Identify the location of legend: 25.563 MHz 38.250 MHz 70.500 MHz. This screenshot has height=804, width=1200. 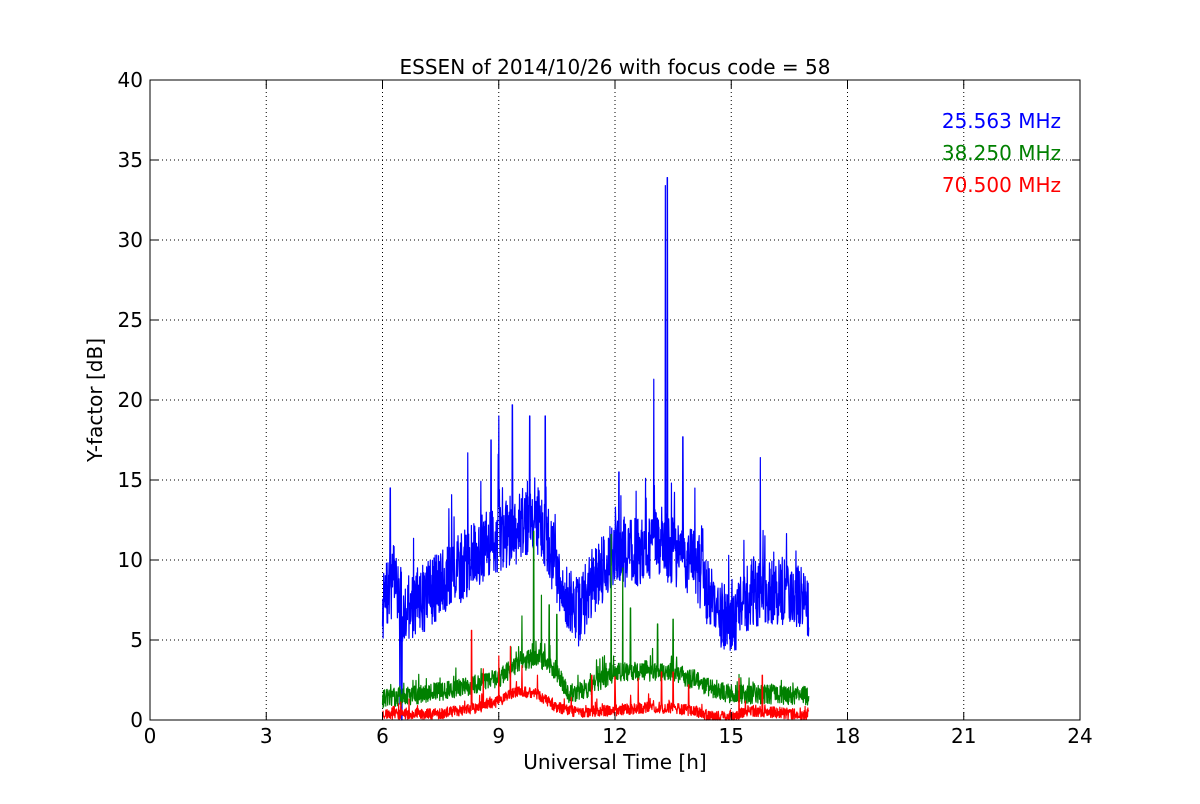
(1001, 153).